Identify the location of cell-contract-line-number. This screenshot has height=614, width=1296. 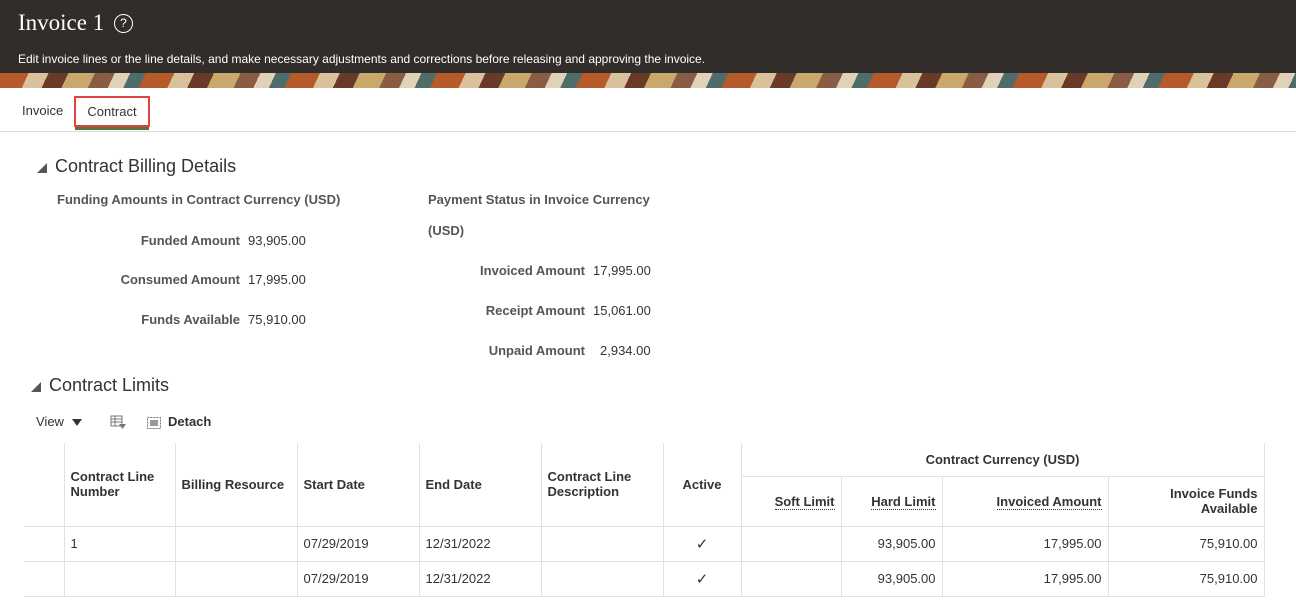
(120, 579).